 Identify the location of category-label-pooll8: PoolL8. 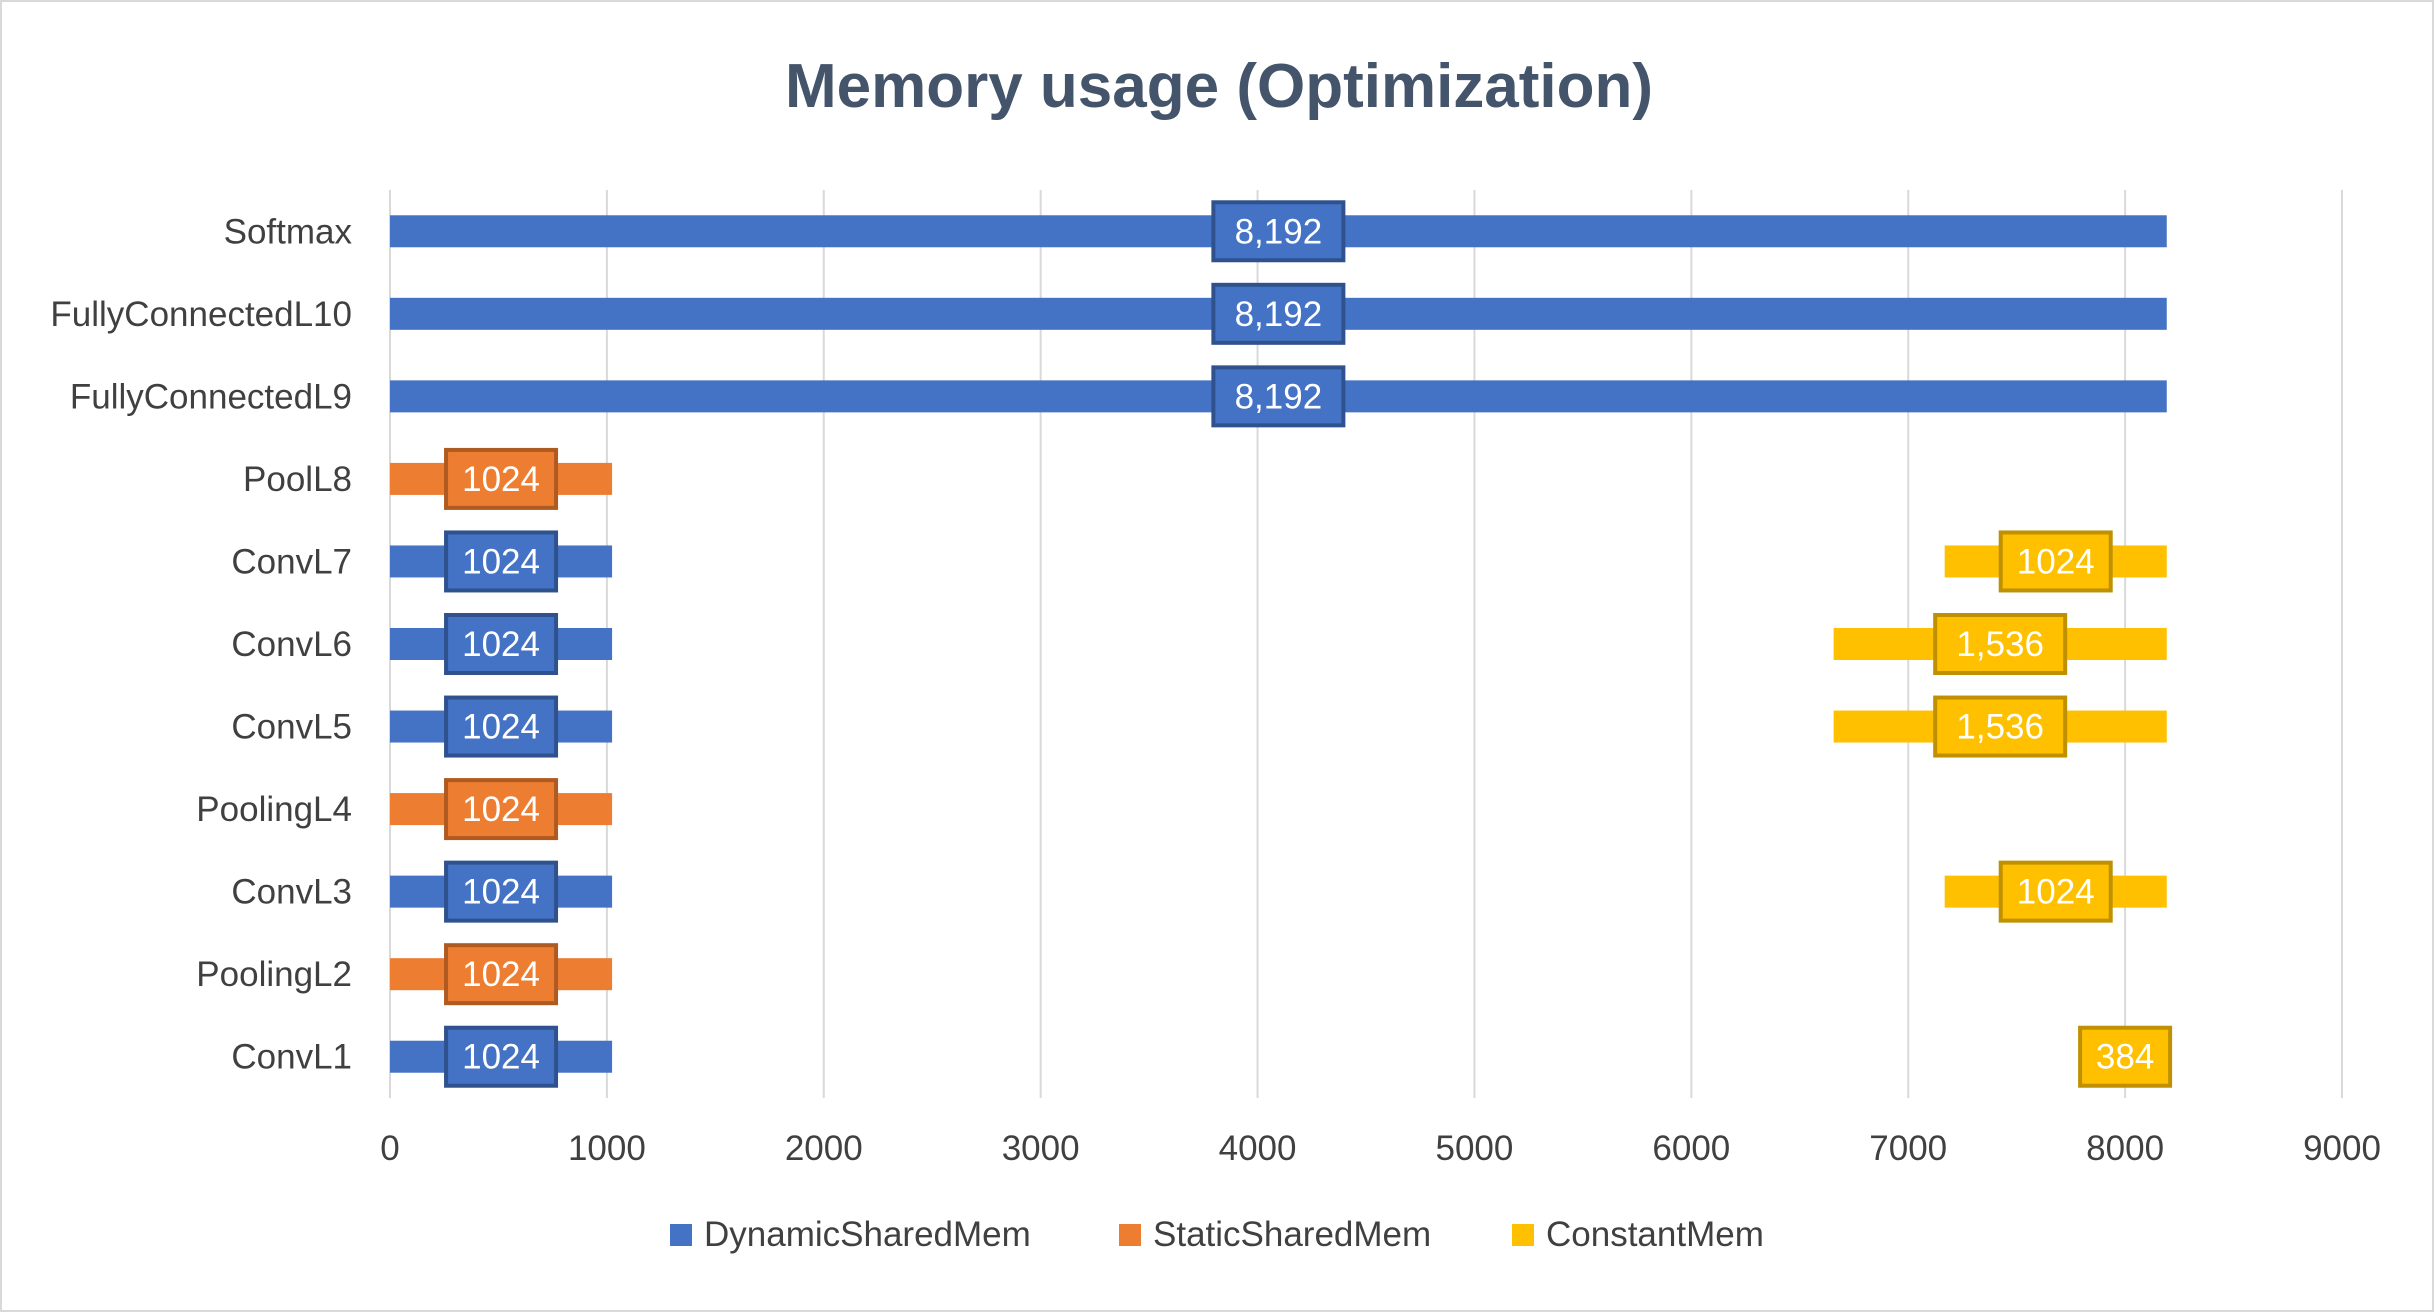
(297, 479).